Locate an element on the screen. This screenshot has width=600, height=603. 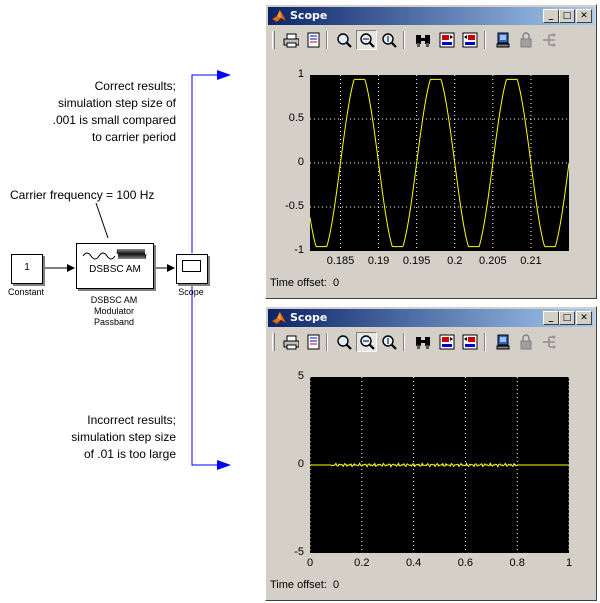
top-scope-arrow is located at coordinates (211, 161).